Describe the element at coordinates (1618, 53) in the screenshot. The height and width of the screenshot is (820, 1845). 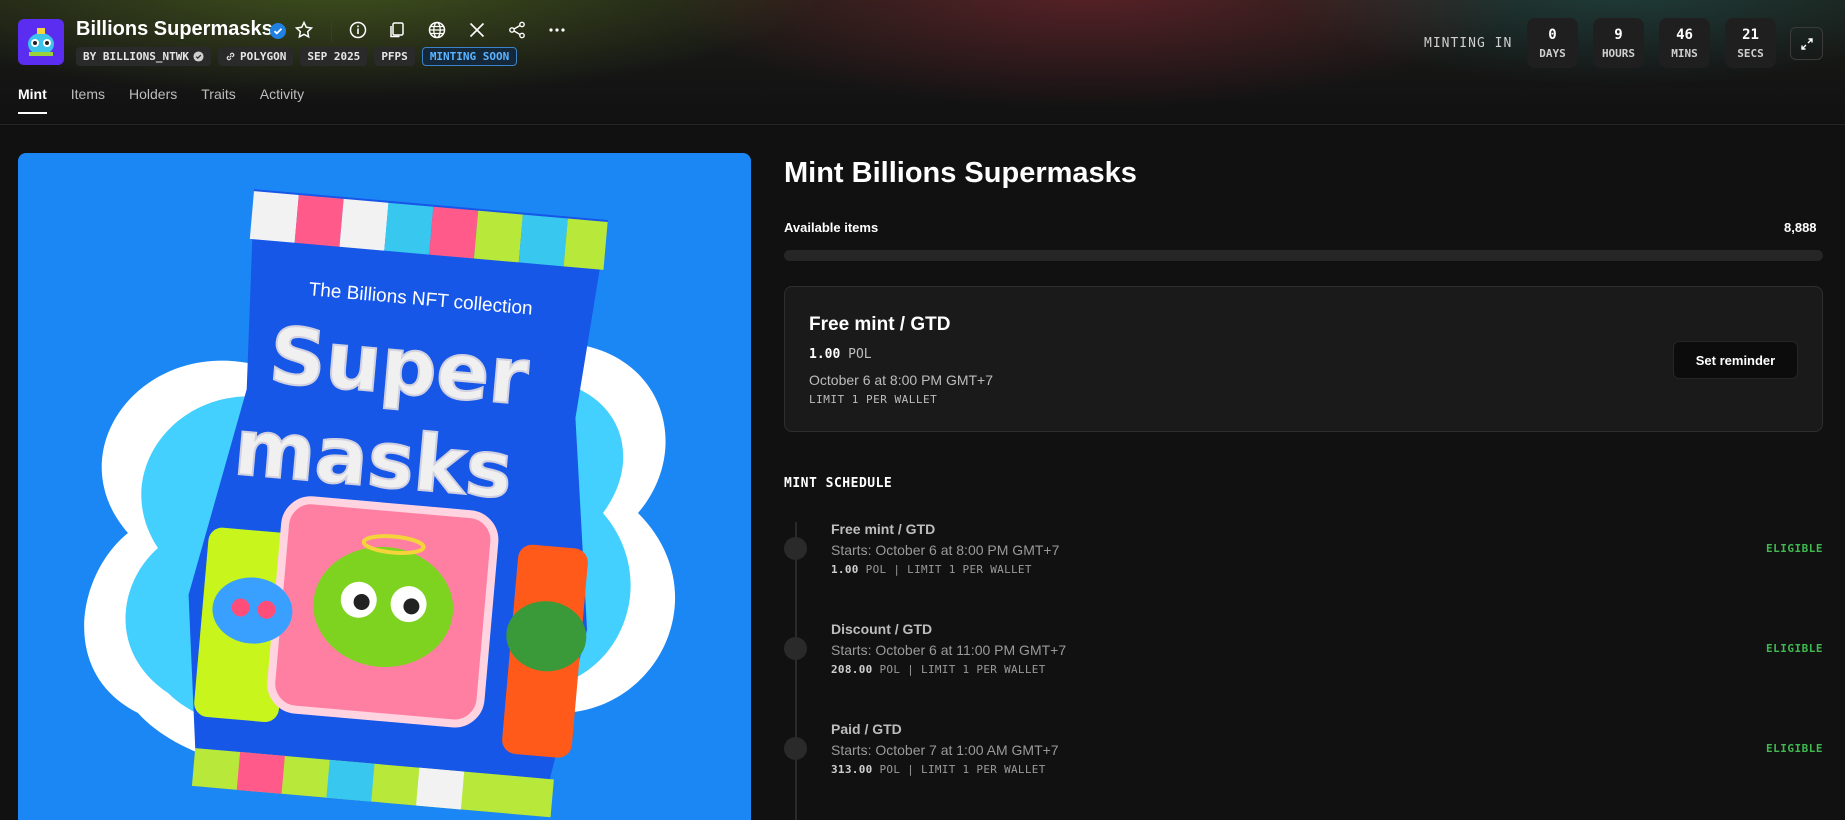
I see `countdown-hours-unit: HOURS` at that location.